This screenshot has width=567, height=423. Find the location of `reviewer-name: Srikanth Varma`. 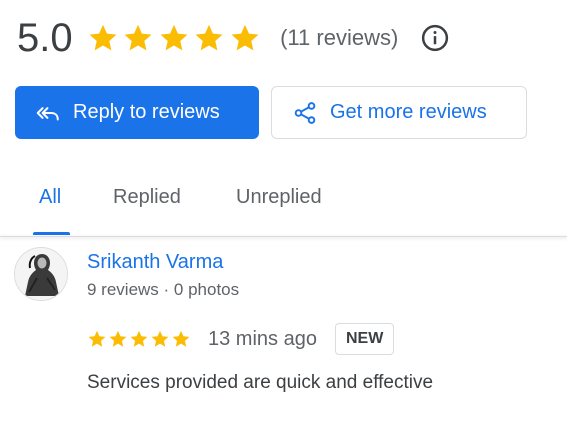

reviewer-name: Srikanth Varma is located at coordinates (155, 262).